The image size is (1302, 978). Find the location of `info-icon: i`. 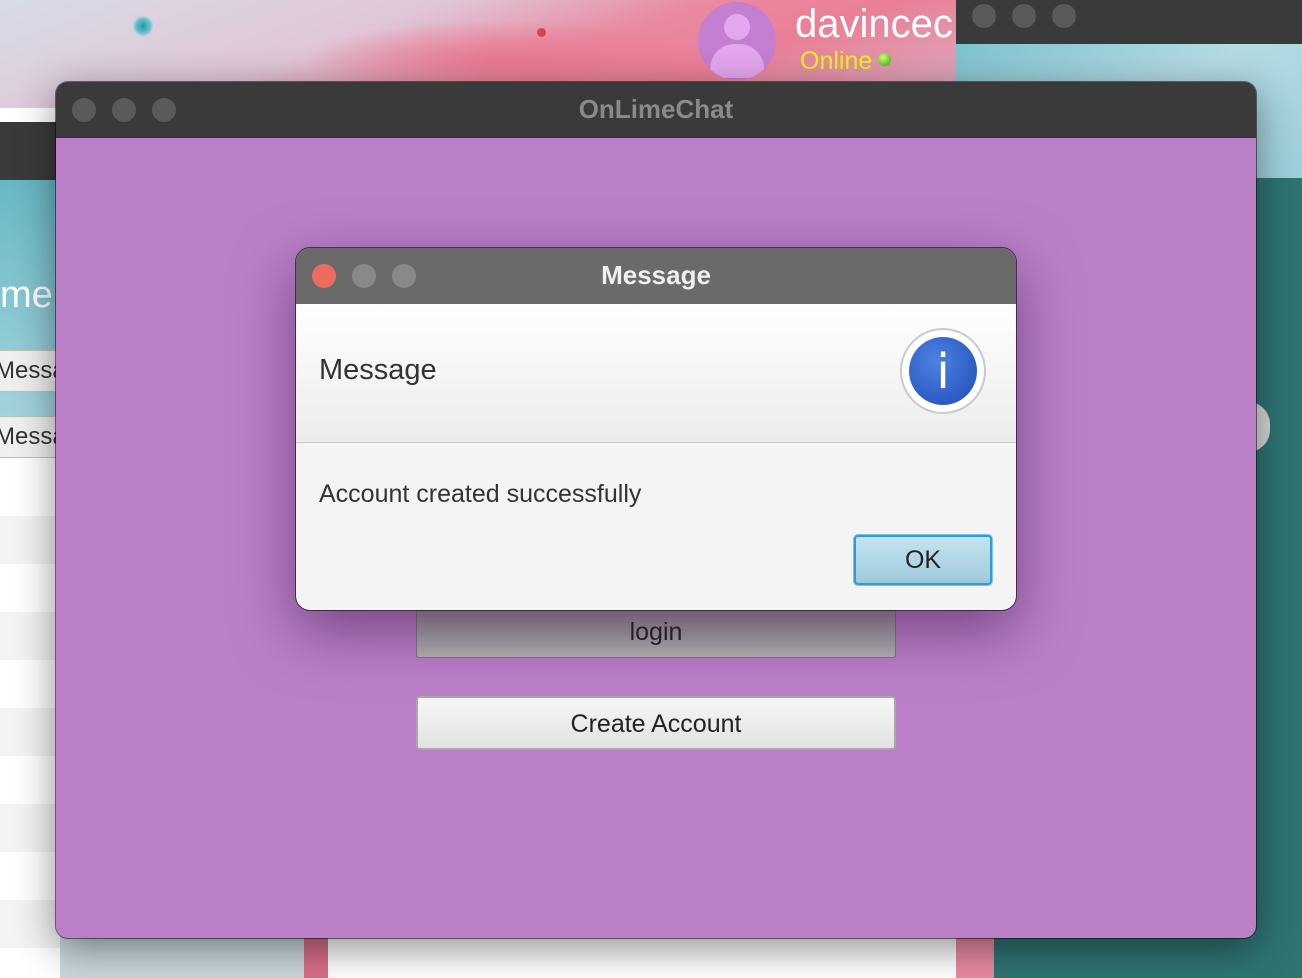

info-icon: i is located at coordinates (943, 371).